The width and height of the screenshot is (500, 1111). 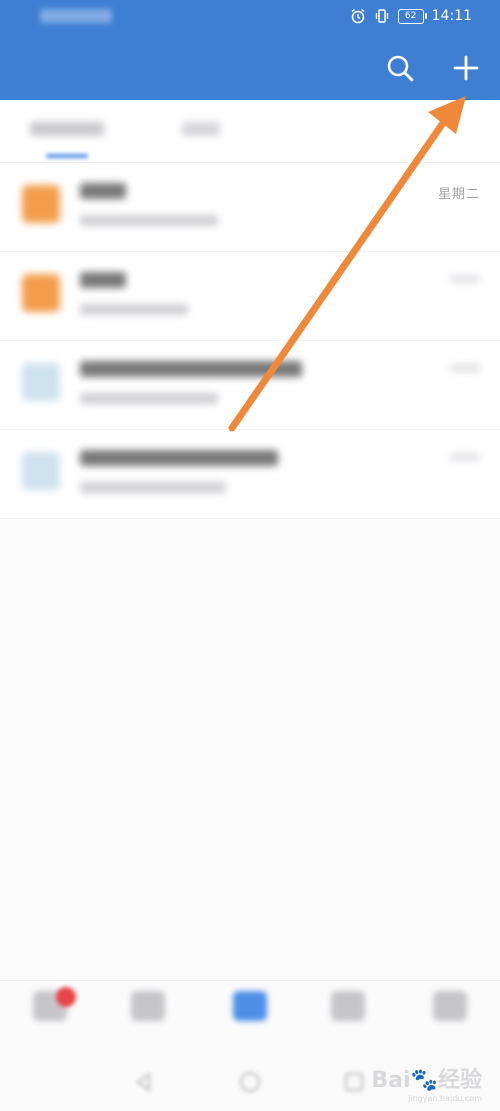 What do you see at coordinates (250, 207) in the screenshot?
I see `list-item: 星期二` at bounding box center [250, 207].